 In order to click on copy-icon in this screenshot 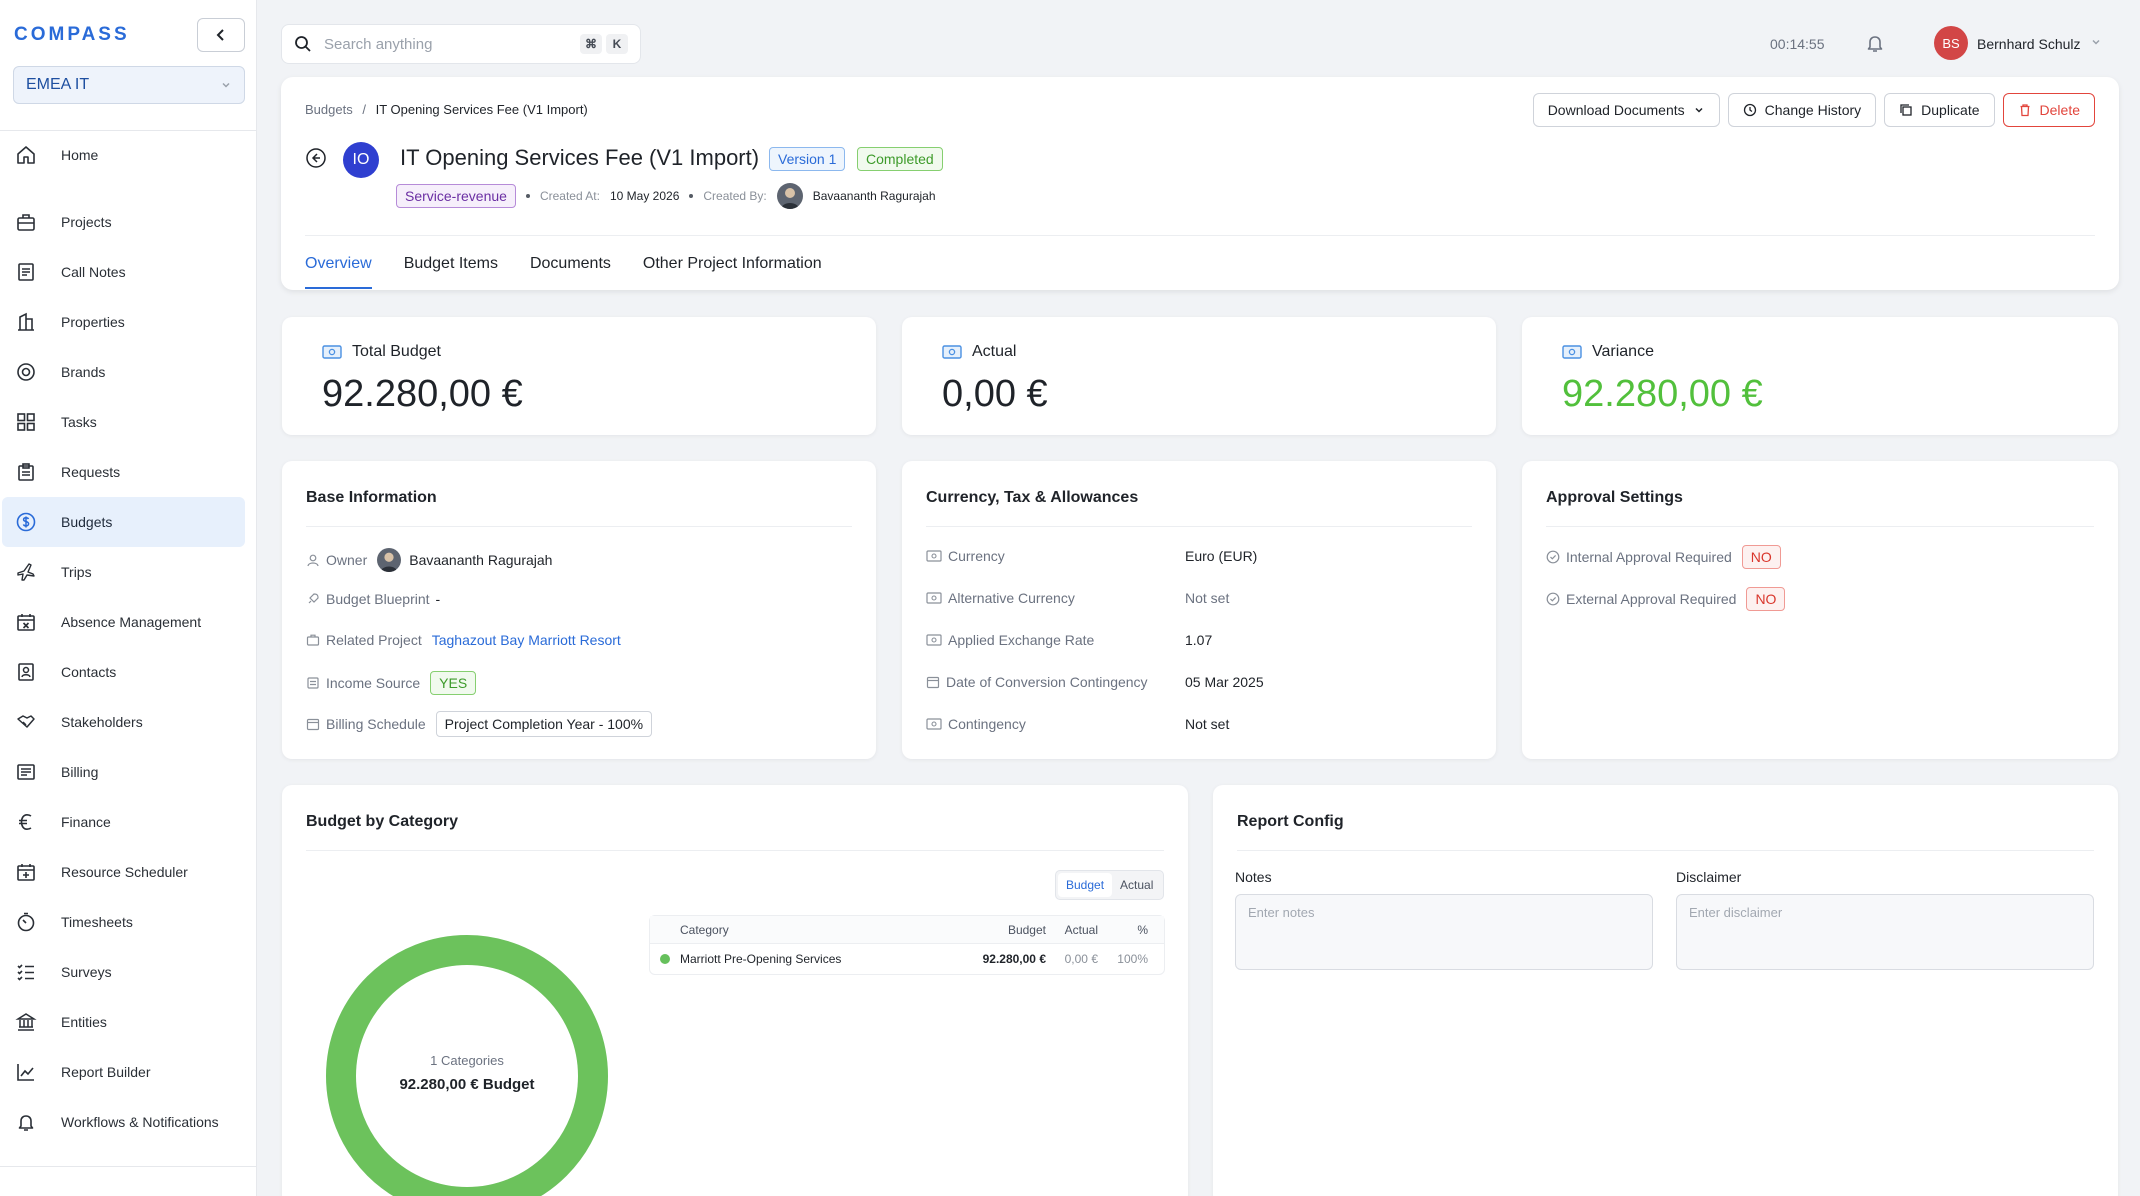, I will do `click(1906, 110)`.